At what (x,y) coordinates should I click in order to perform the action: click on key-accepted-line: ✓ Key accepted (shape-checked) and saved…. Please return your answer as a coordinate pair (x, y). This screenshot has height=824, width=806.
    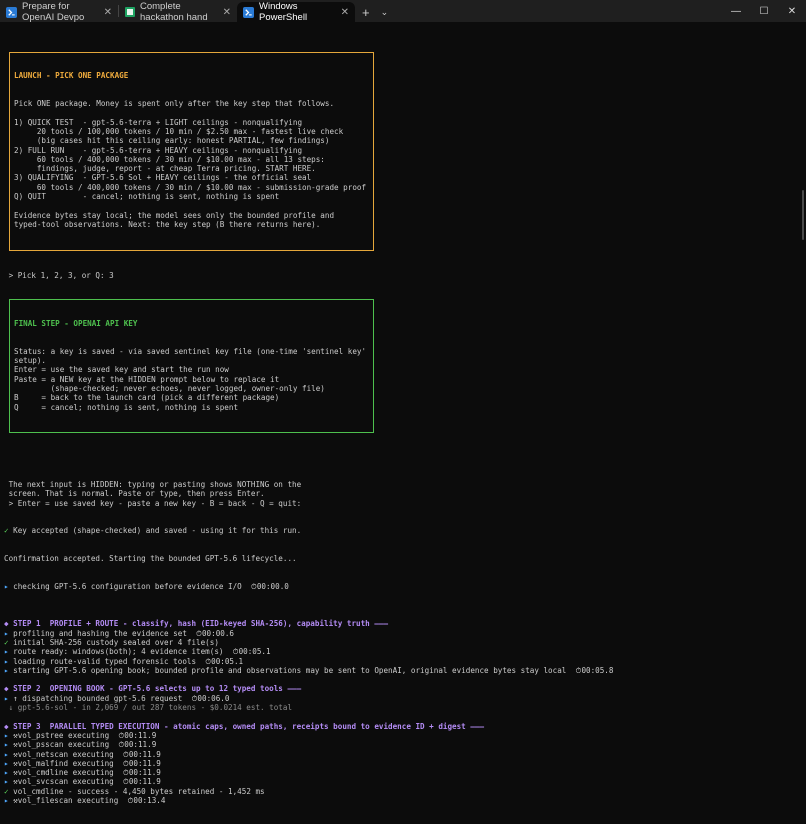
    Looking at the image, I should click on (153, 531).